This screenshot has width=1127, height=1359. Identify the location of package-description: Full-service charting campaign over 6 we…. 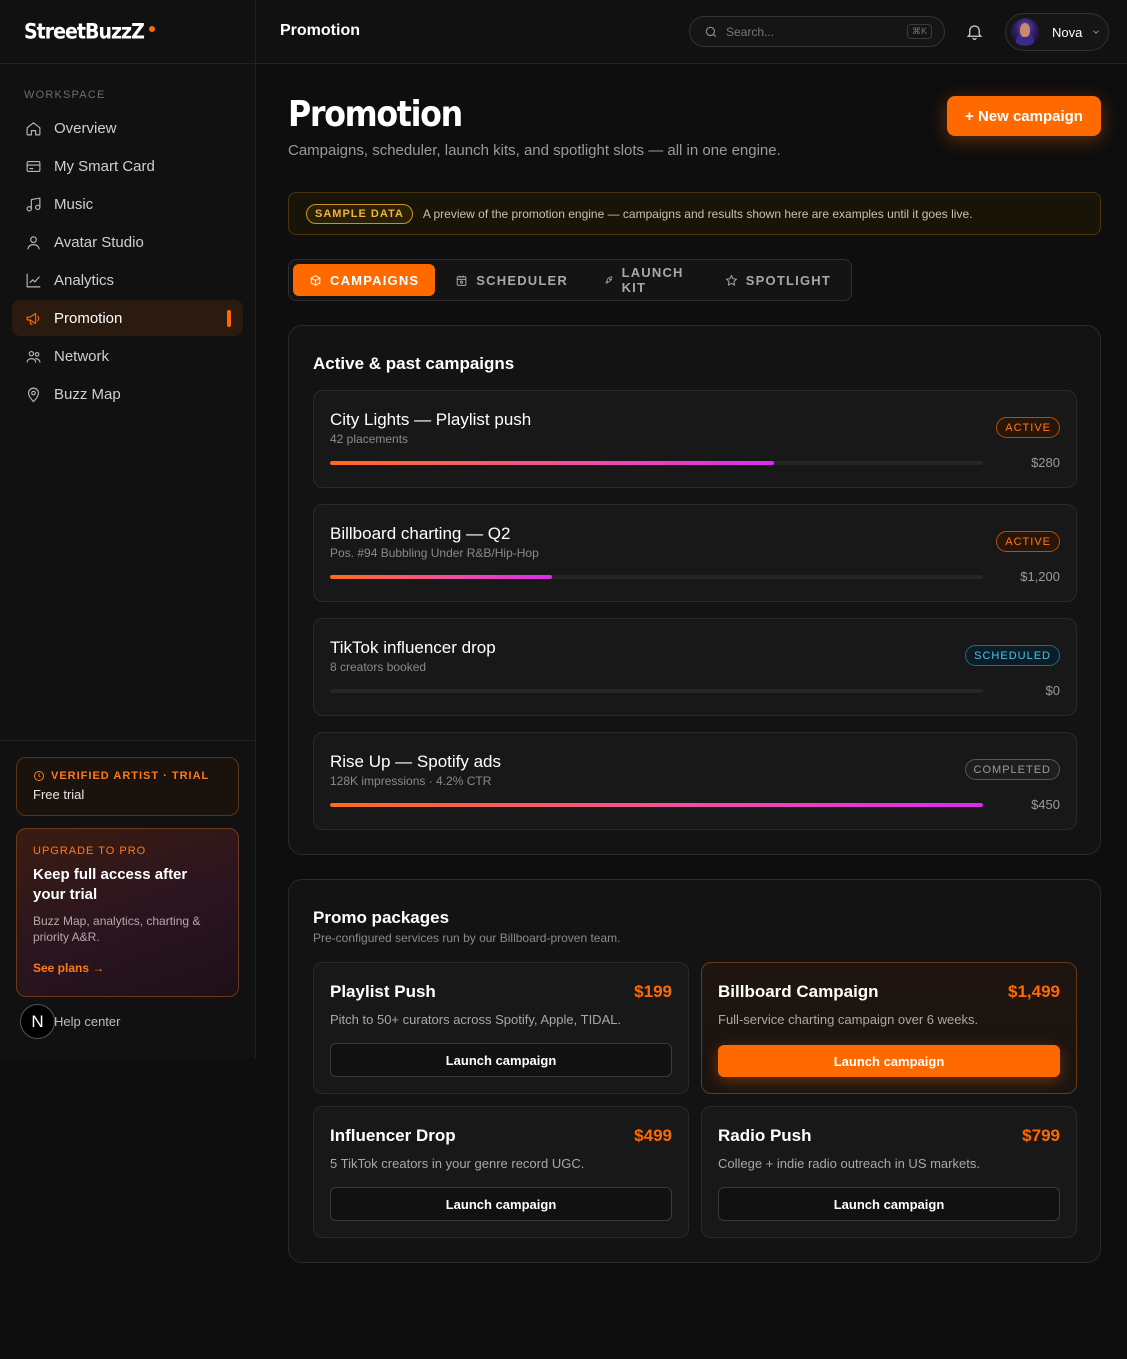
(848, 1019).